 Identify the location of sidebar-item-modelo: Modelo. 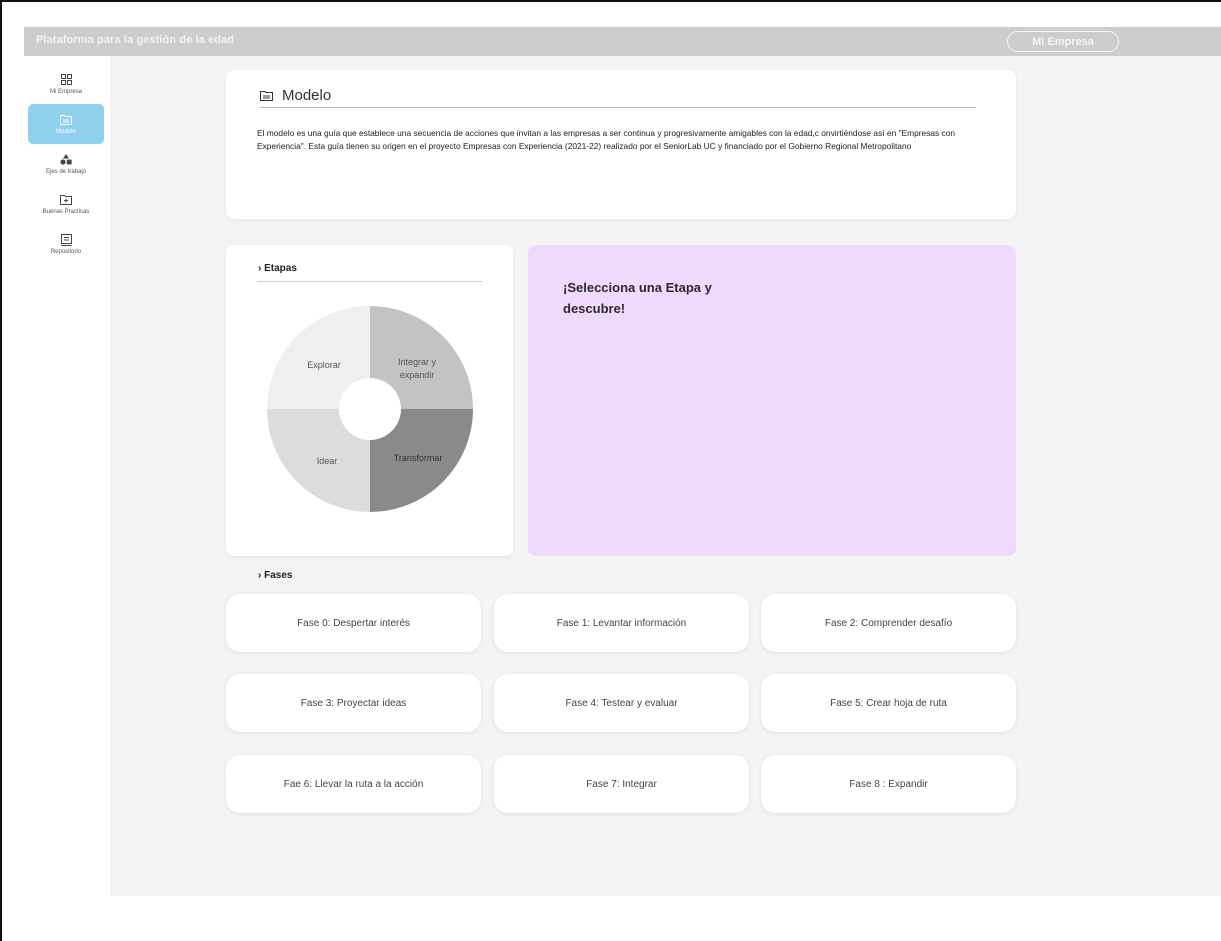
(66, 124).